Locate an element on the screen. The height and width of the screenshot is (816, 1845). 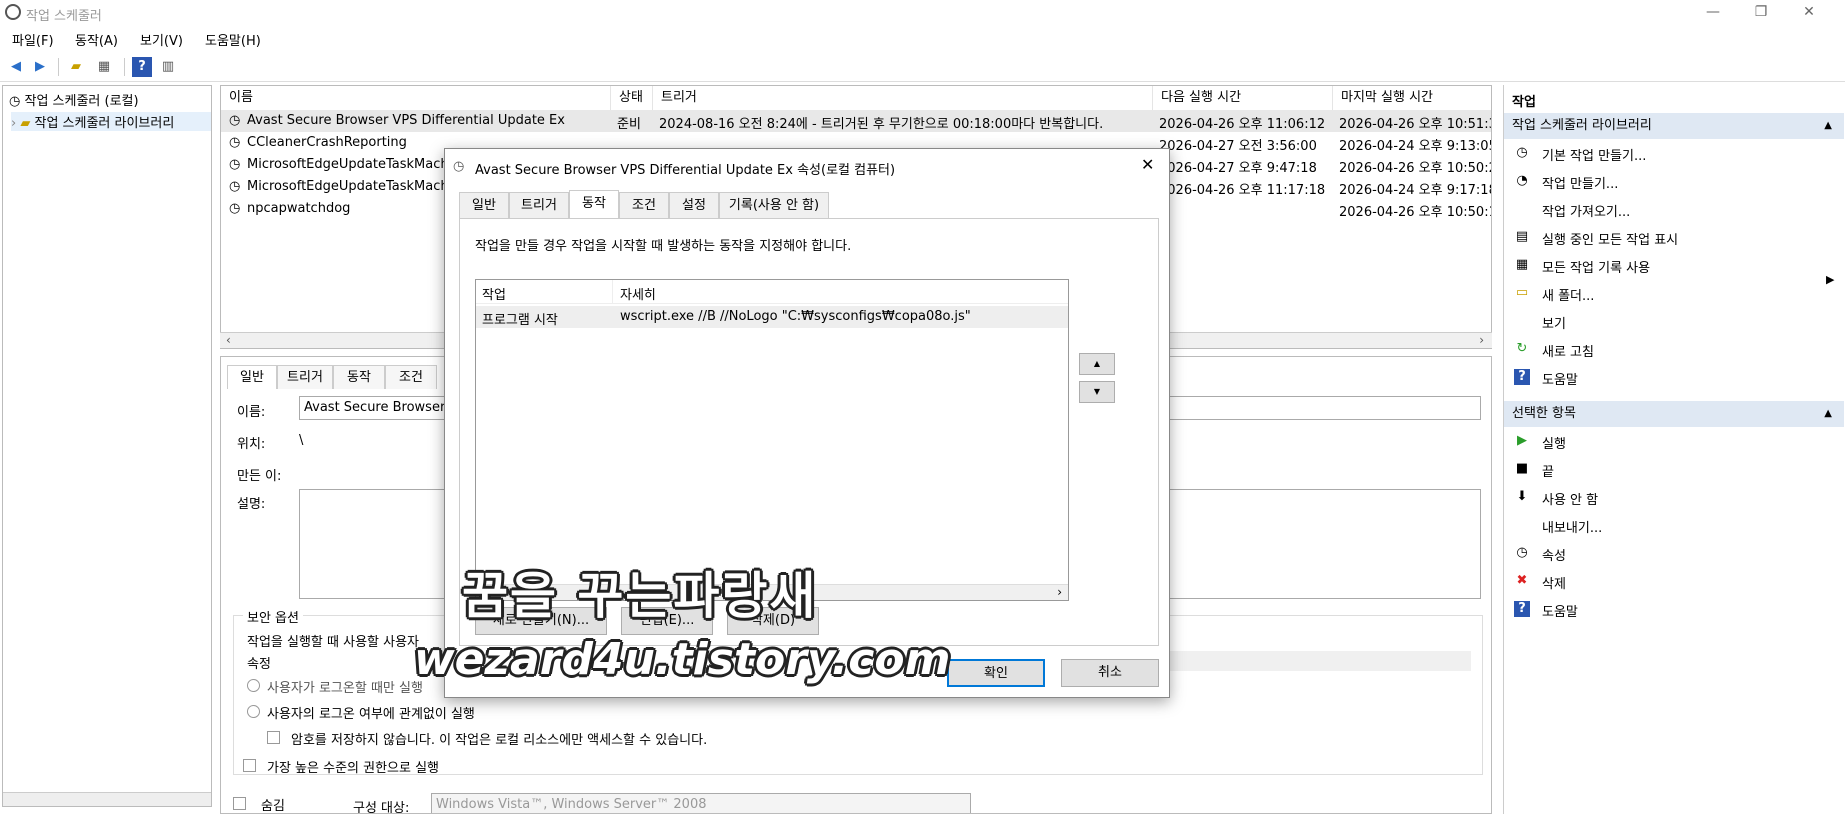
create-task-icon: ◔ is located at coordinates (1522, 180).